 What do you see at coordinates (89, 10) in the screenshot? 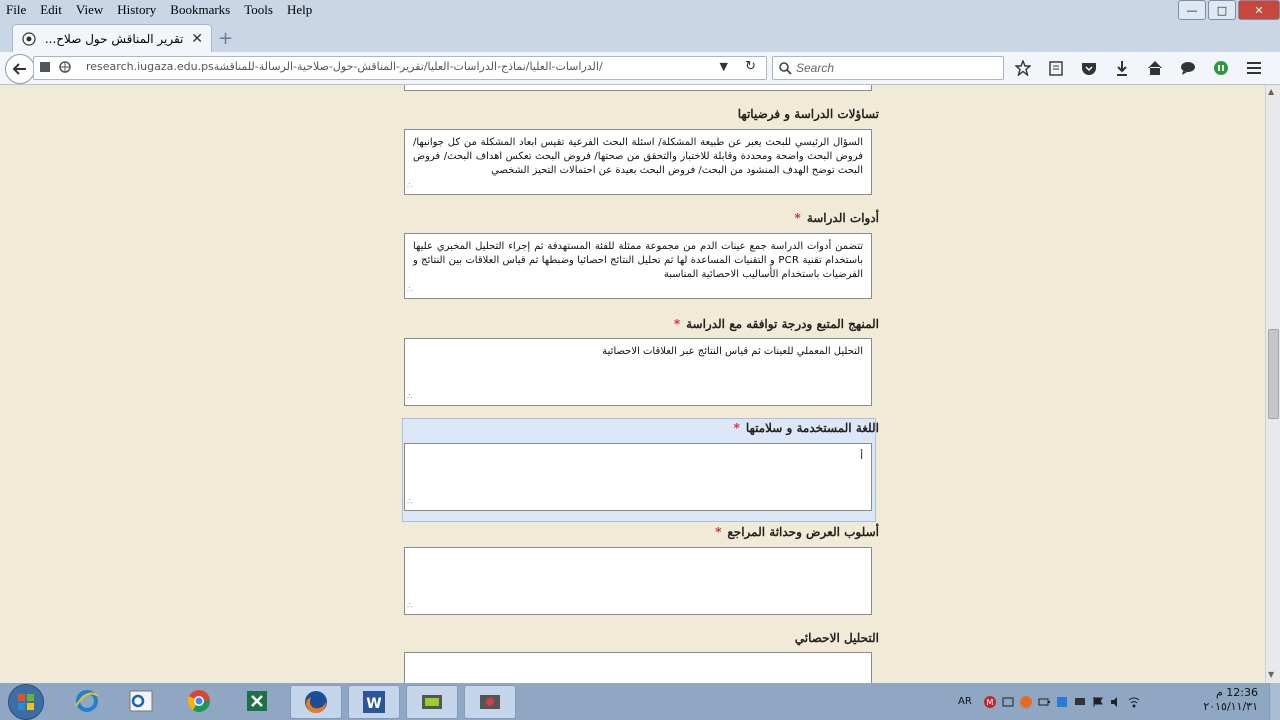
I see `menu-view: View` at bounding box center [89, 10].